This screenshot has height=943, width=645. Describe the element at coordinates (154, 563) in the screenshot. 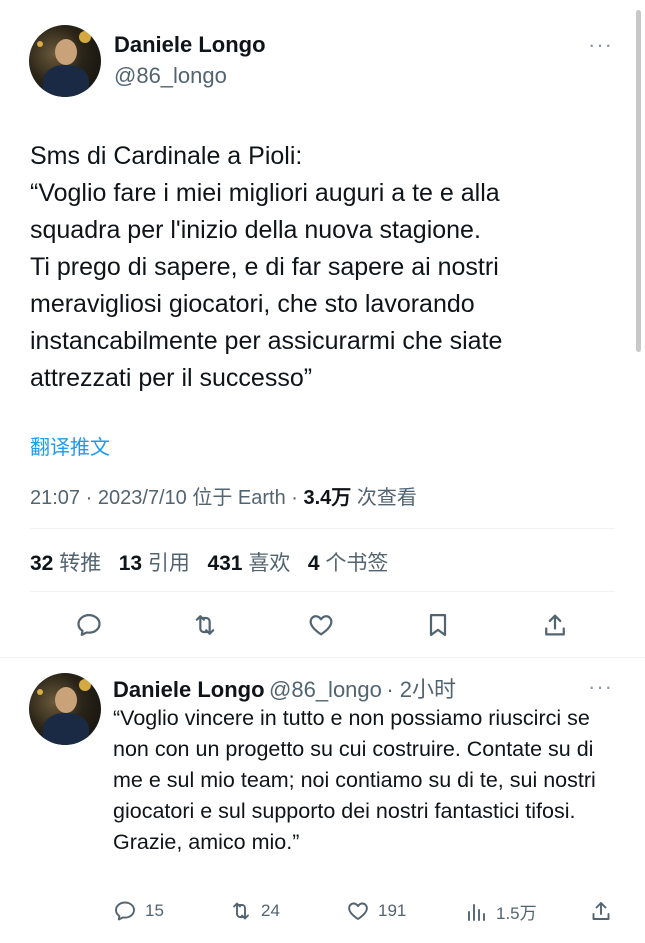

I see `quotes-stat: 13 引用` at that location.